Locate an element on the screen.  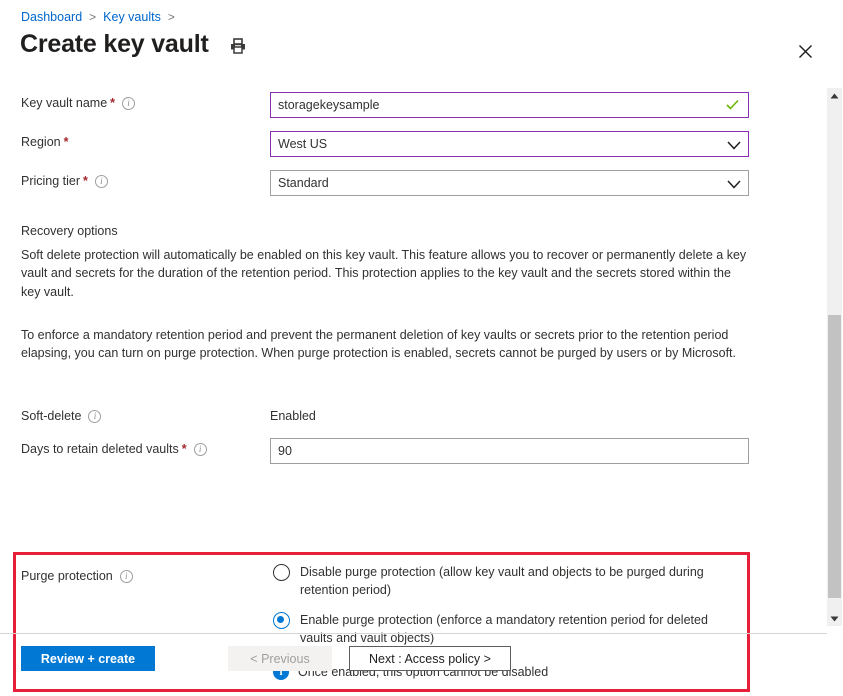
field-row-key-vault-name: Key vault name * i storagekeysample is located at coordinates (420, 105).